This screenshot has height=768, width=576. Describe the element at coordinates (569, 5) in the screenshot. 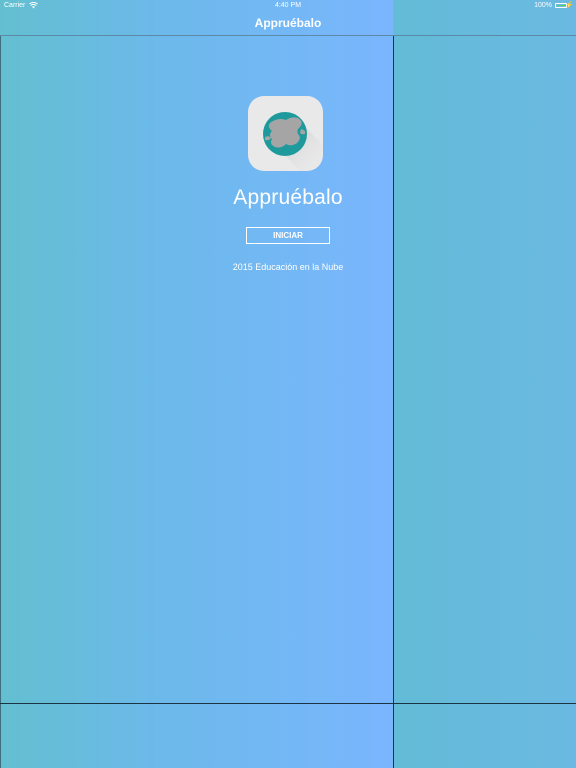

I see `charging-bolt-icon: ⚡` at that location.